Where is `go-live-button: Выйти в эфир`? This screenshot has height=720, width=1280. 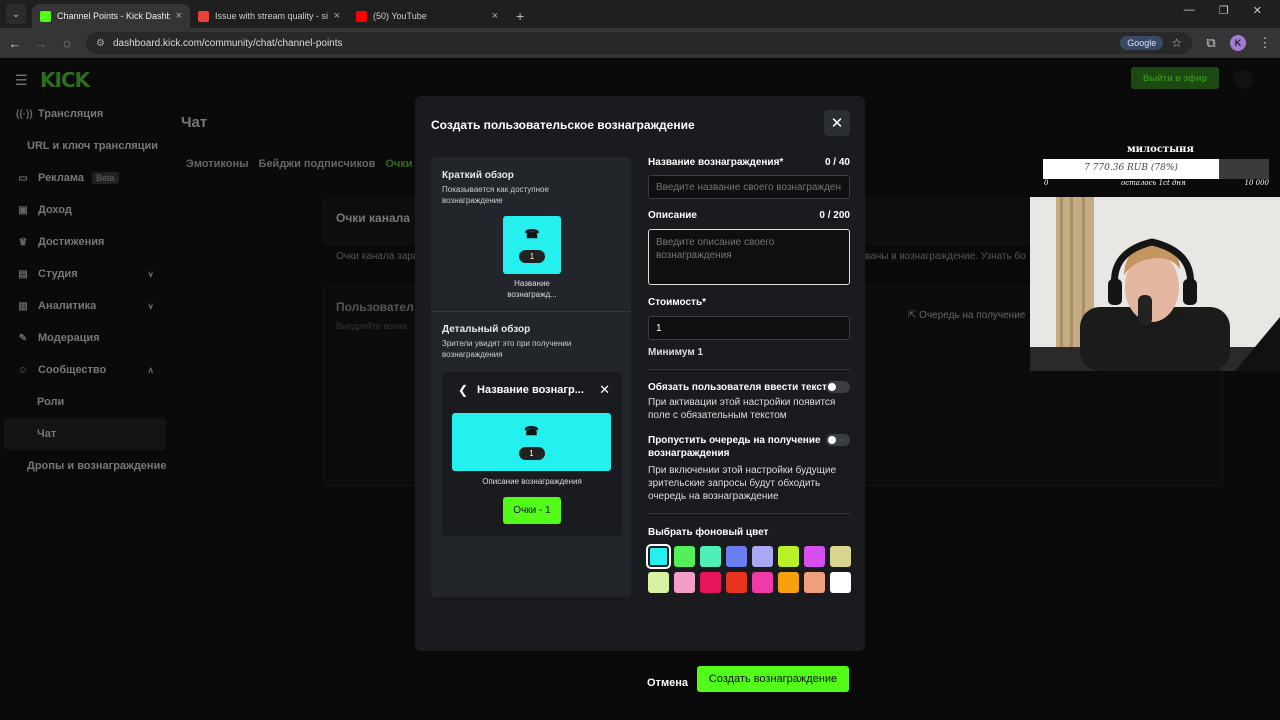 go-live-button: Выйти в эфир is located at coordinates (1175, 78).